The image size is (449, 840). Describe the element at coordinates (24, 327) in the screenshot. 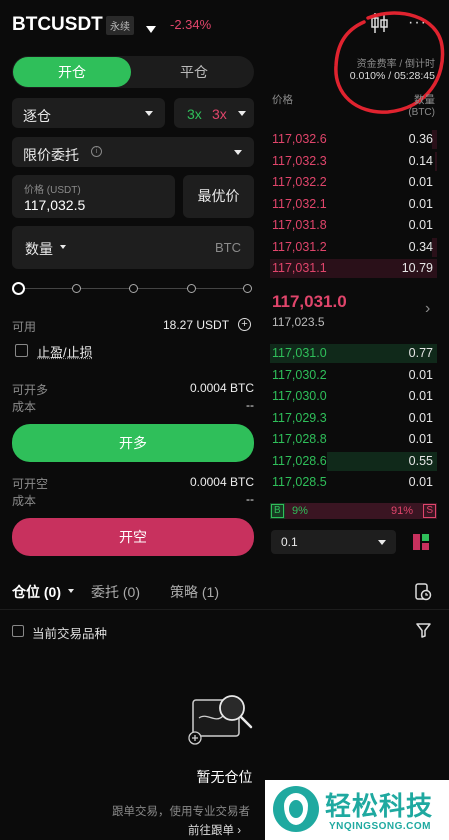

I see `available-label: 可用` at that location.